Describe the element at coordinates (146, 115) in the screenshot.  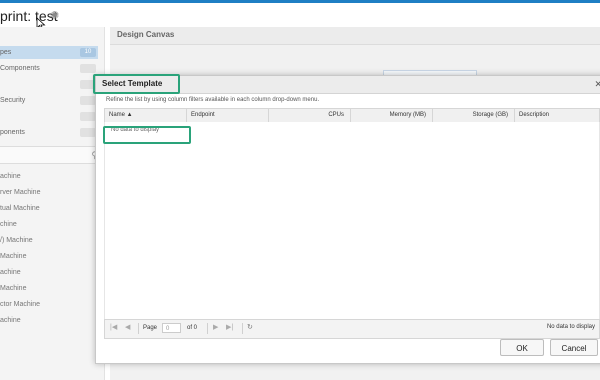
I see `column-name: Name ▲` at that location.